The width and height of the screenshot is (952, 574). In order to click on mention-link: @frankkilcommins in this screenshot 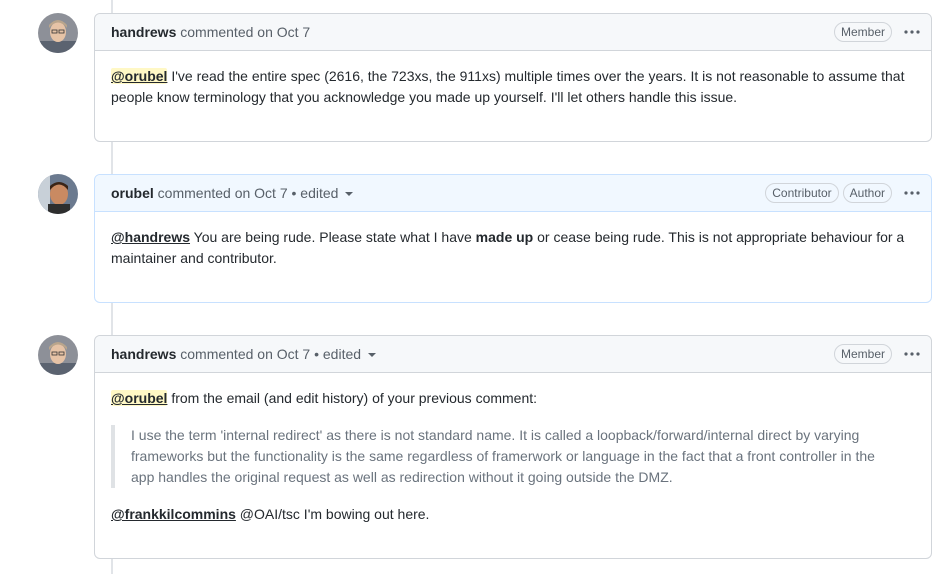, I will do `click(173, 514)`.